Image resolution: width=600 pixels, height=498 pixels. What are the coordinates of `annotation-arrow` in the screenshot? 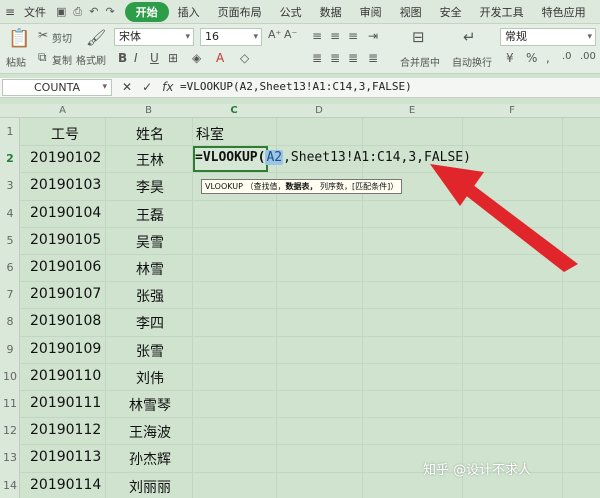 It's located at (504, 218).